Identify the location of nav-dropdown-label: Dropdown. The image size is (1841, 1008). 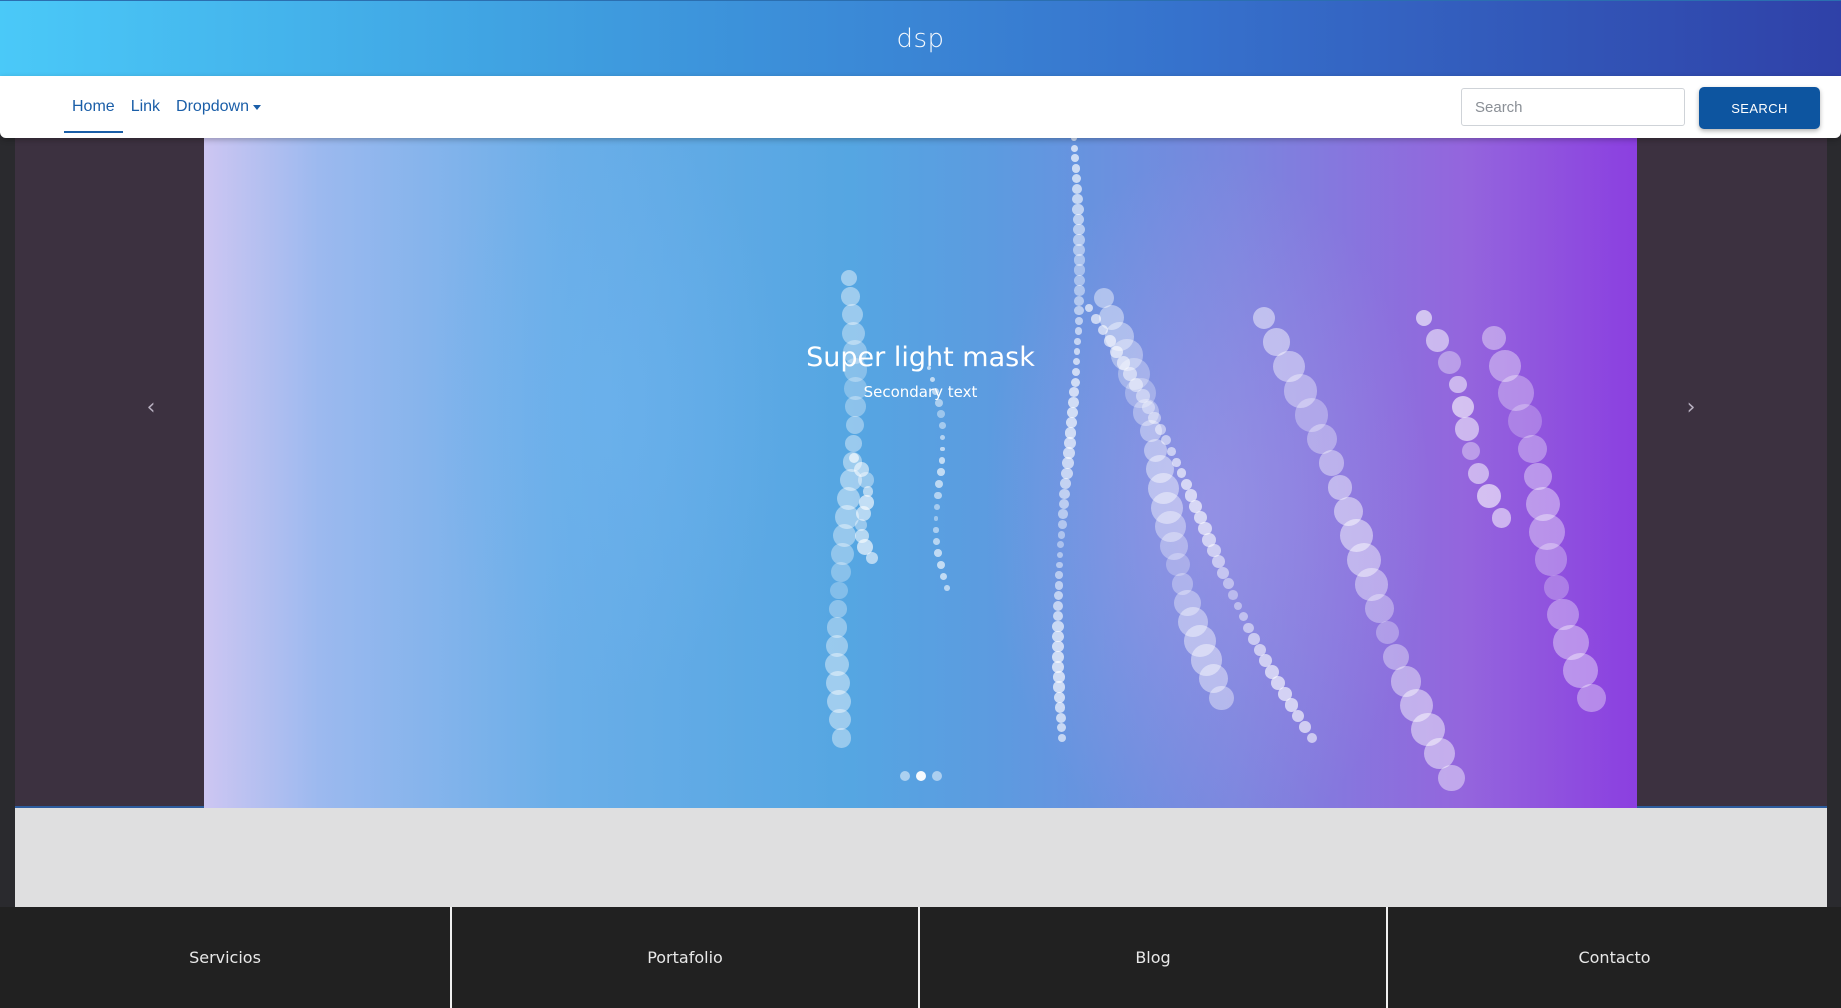
(212, 106).